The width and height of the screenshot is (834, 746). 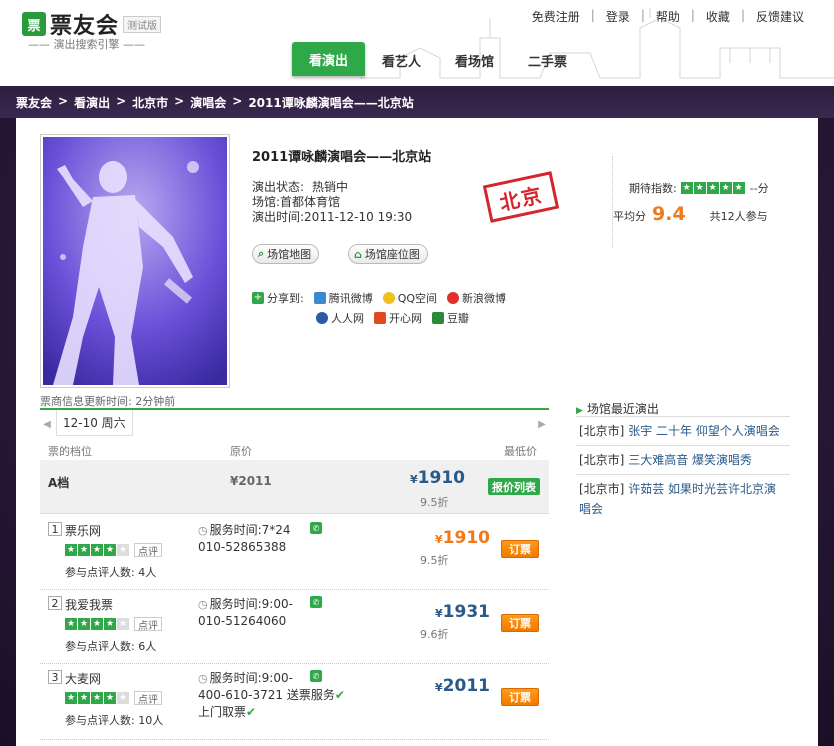 What do you see at coordinates (401, 60) in the screenshot?
I see `tab-artists: 看艺人` at bounding box center [401, 60].